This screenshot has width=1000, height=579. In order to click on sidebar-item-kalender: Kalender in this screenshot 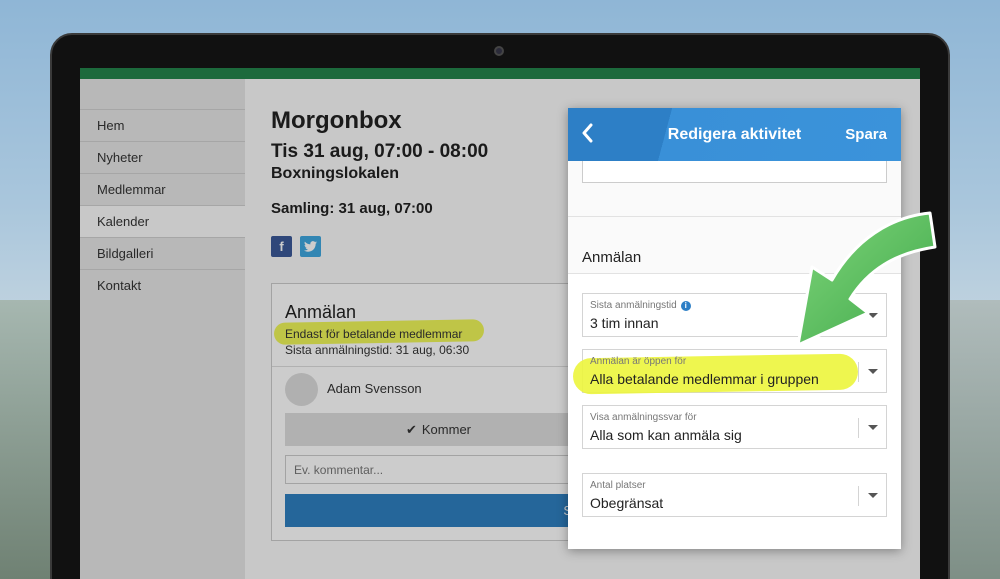, I will do `click(162, 221)`.